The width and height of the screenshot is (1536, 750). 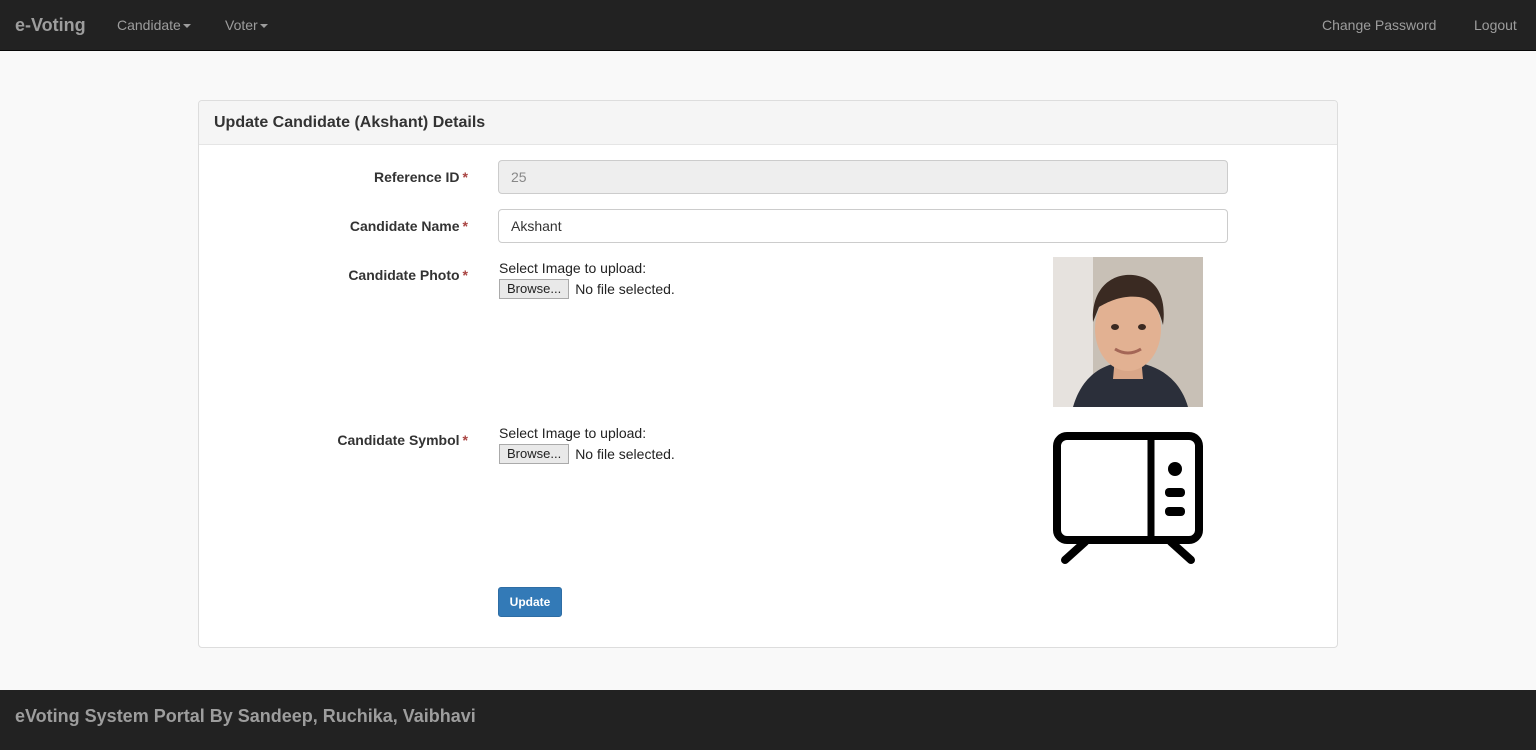 What do you see at coordinates (404, 226) in the screenshot?
I see `candidate-name-label-text: Candidate Name` at bounding box center [404, 226].